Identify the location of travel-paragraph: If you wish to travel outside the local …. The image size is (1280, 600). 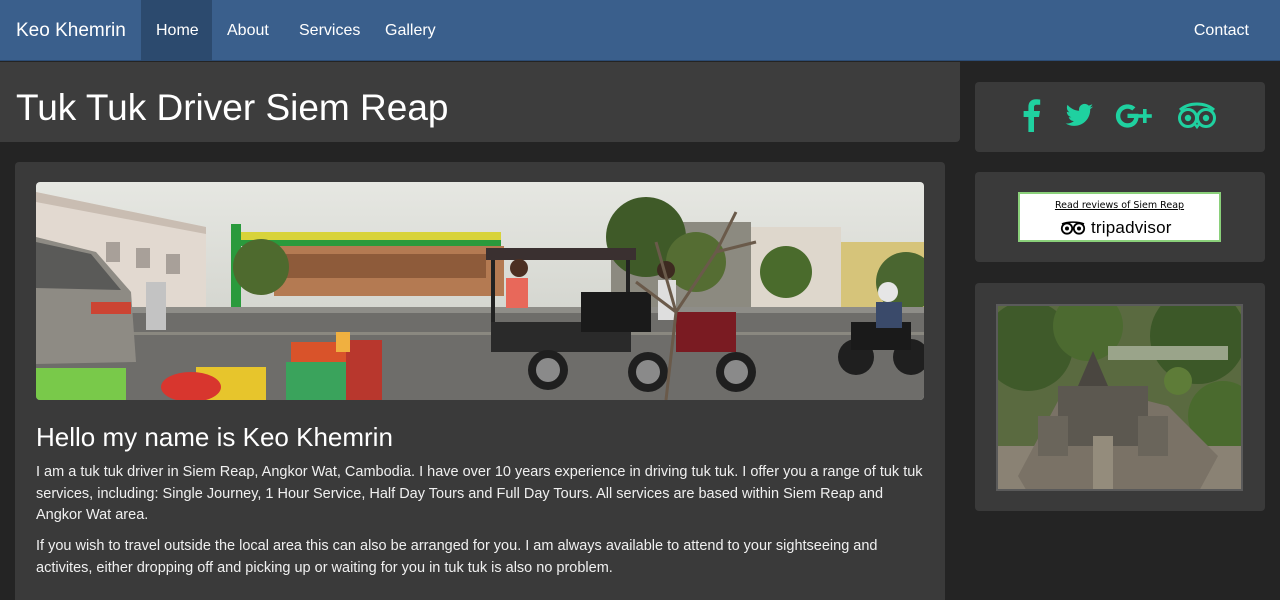
(457, 557).